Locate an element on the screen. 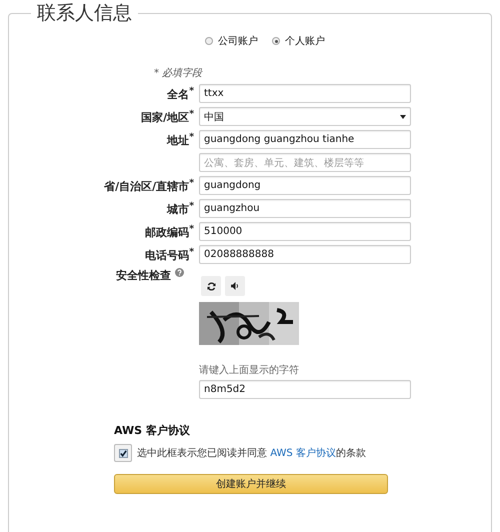  field-label: 城市$^{*}$ is located at coordinates (180, 209).